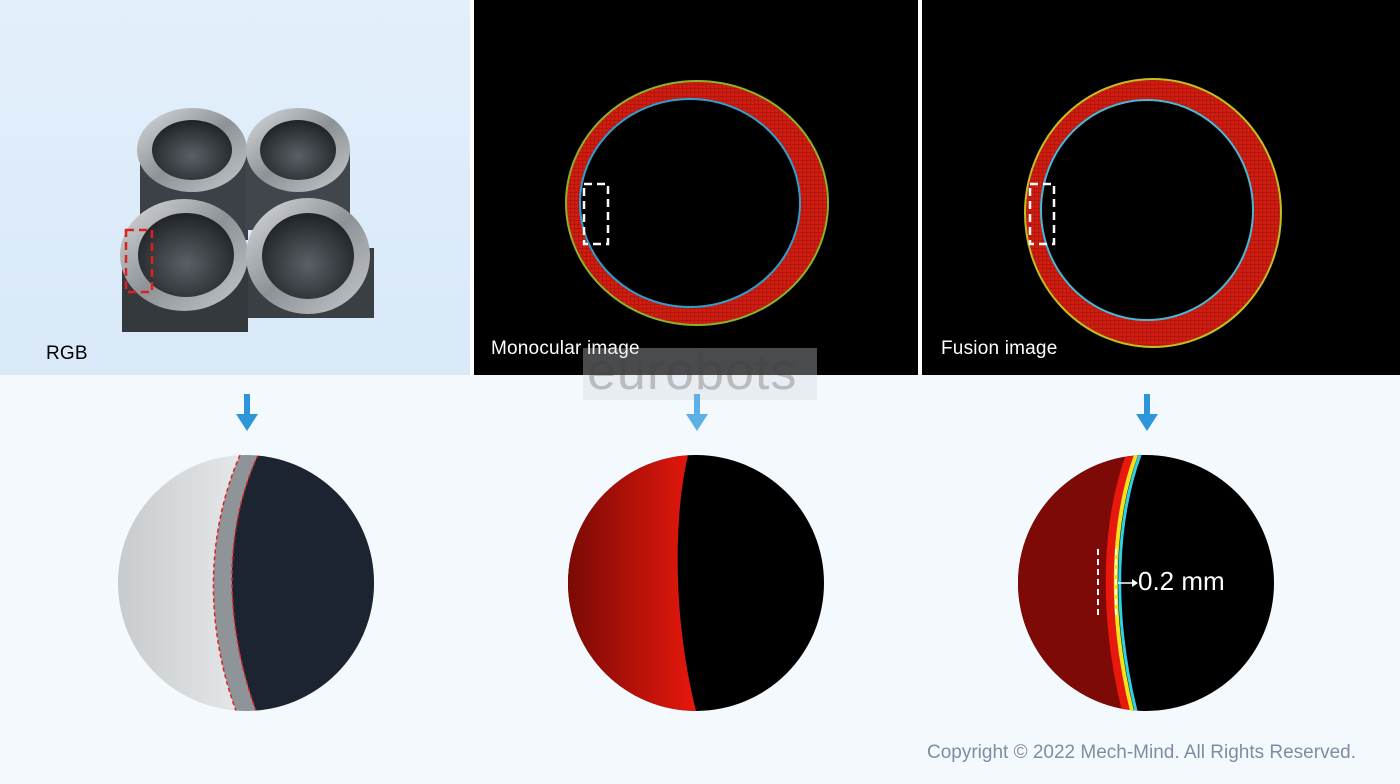  Describe the element at coordinates (1153, 213) in the screenshot. I see `fusion-ring` at that location.